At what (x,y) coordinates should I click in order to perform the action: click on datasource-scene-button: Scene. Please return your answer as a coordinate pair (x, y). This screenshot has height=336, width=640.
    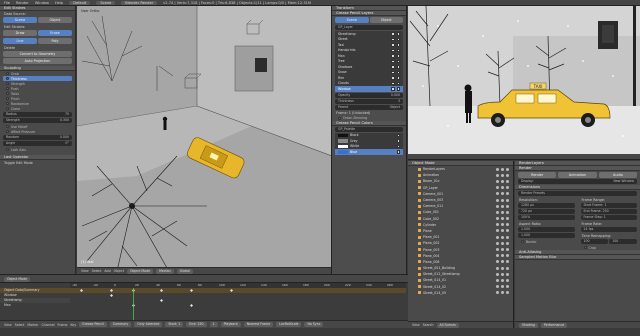
    Looking at the image, I should click on (20, 20).